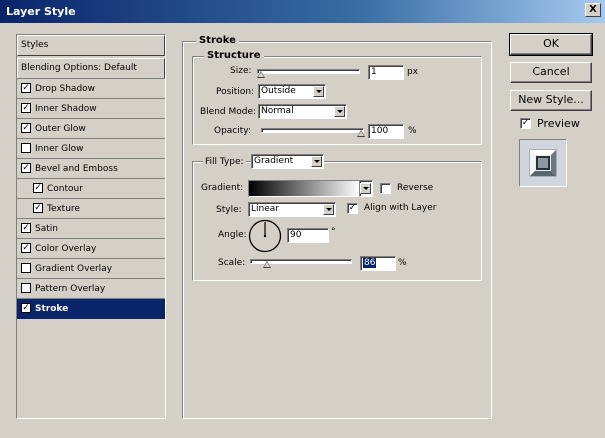 This screenshot has height=438, width=605. Describe the element at coordinates (412, 131) in the screenshot. I see `opacity-unit-label: %` at that location.